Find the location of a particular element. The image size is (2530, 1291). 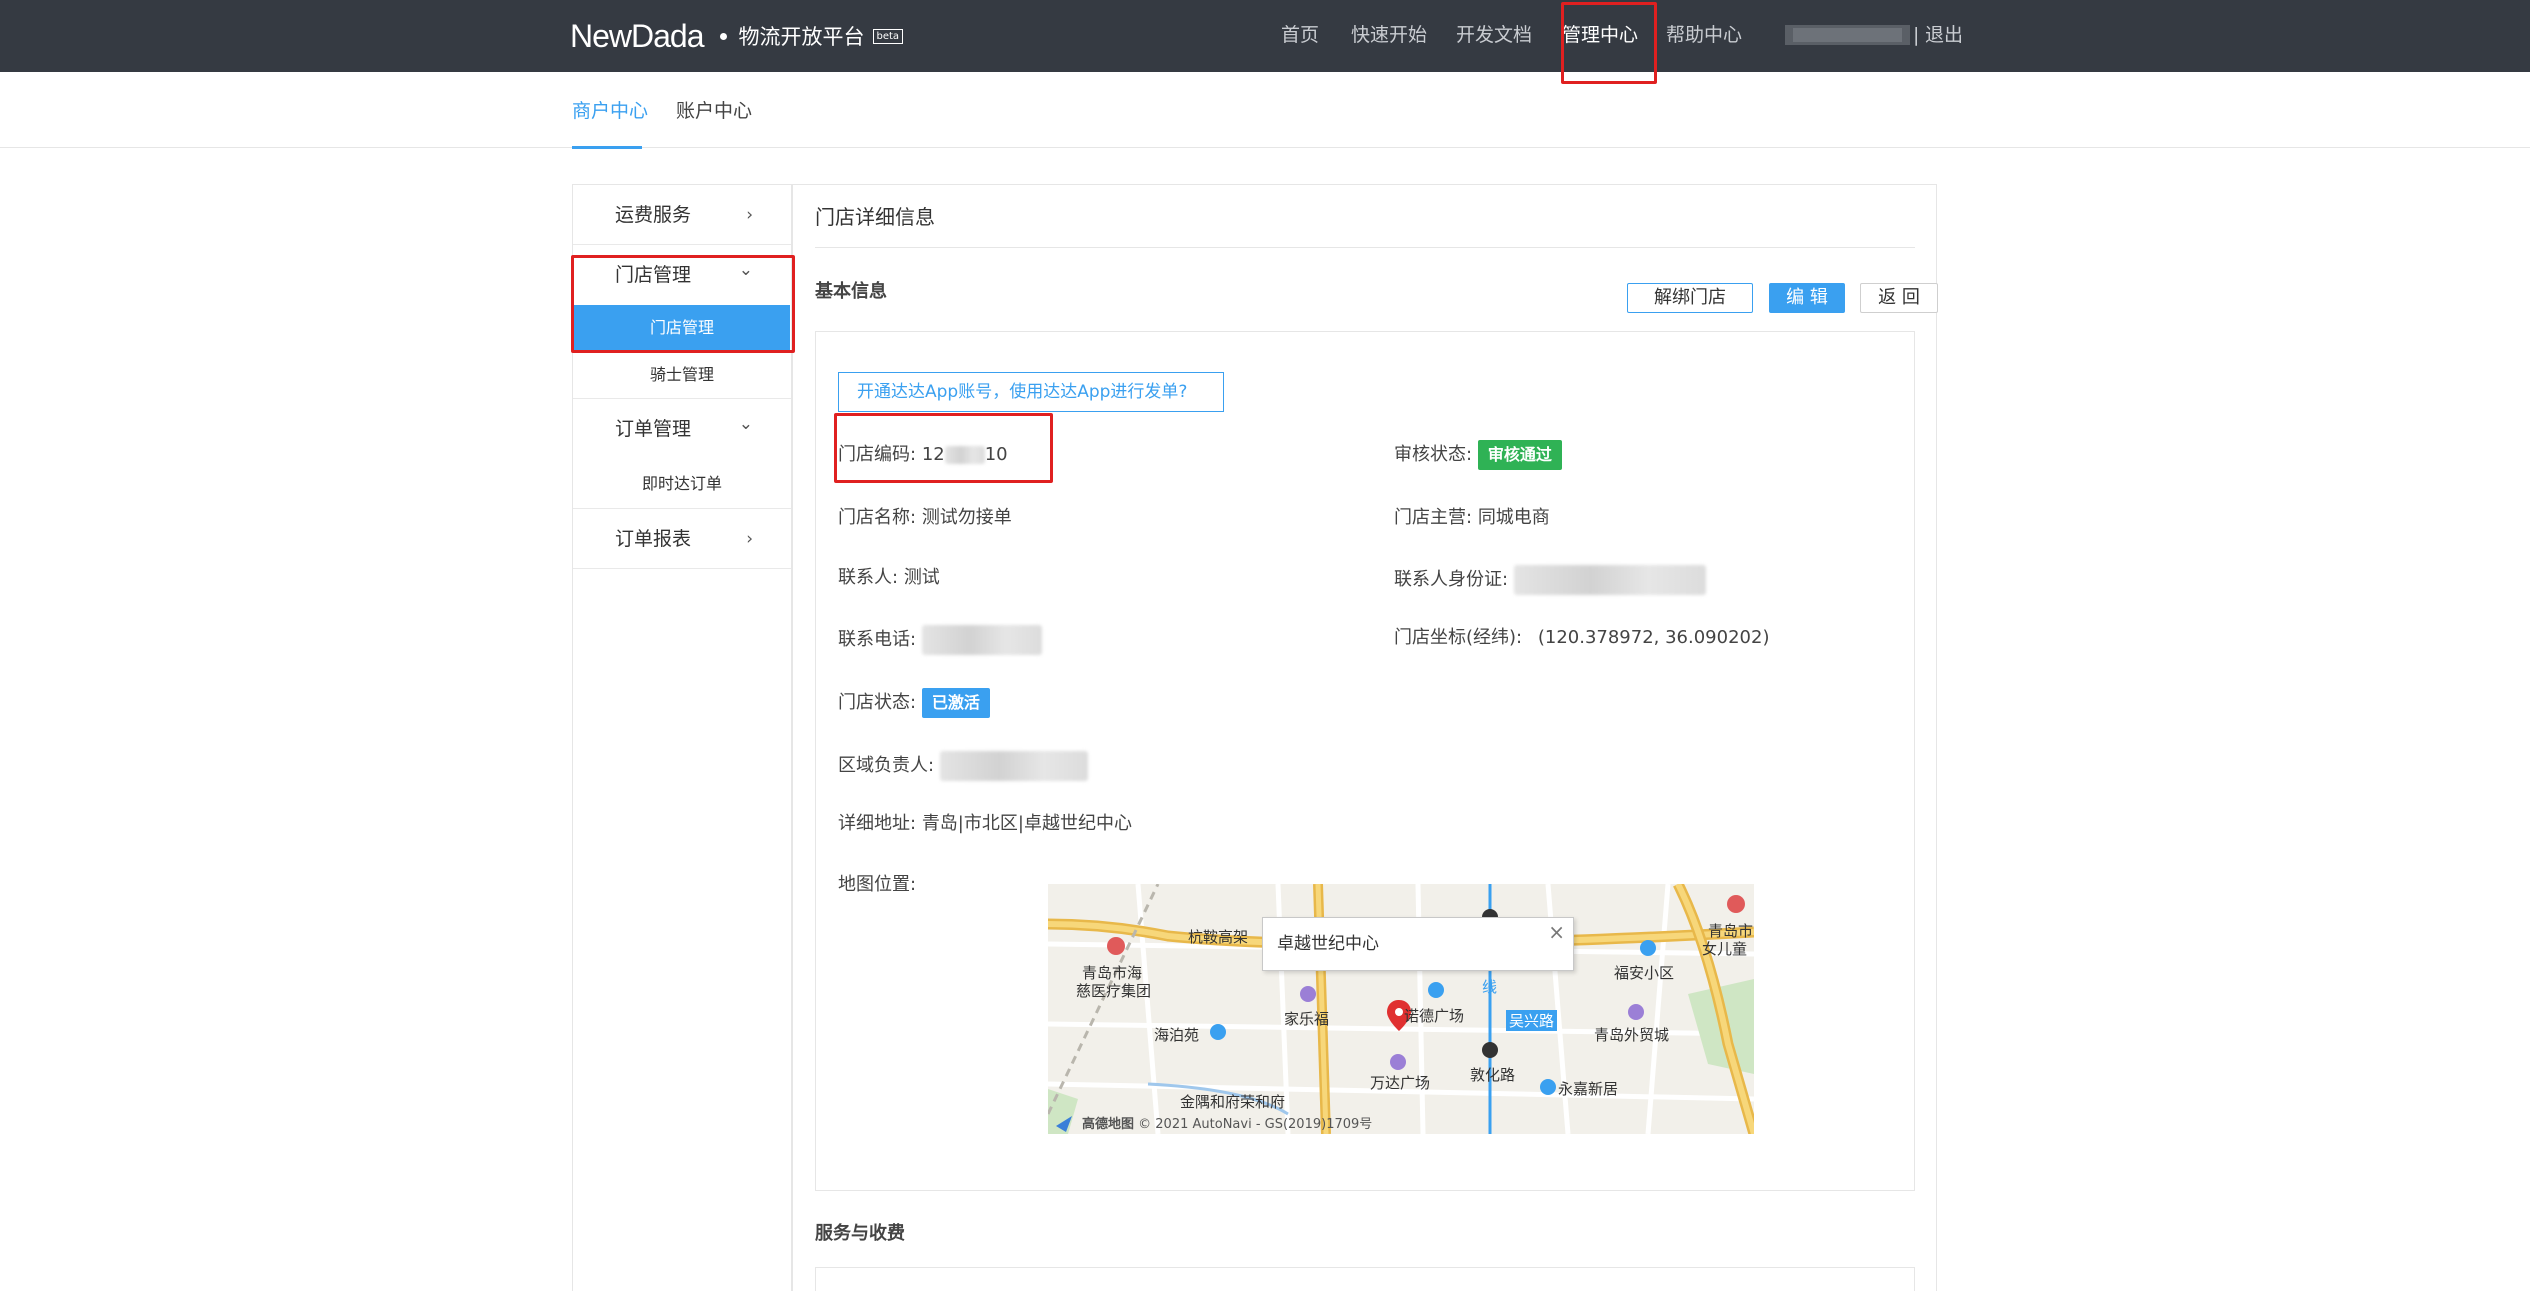

section-title-service-fees: 服务与收费 is located at coordinates (860, 1233).